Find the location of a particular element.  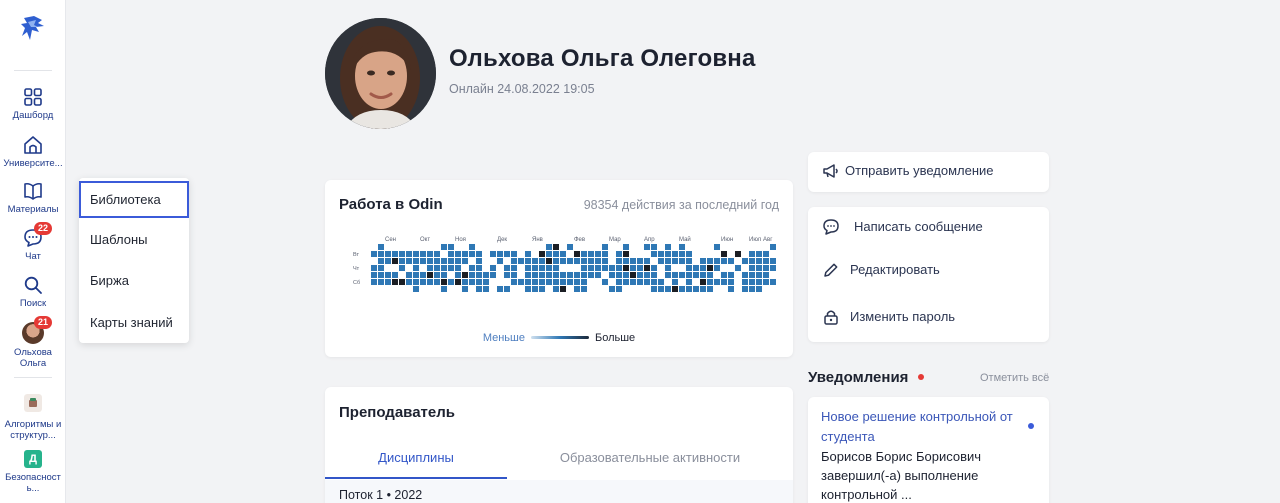

sidebar-item-dashboard: Дашборд is located at coordinates (33, 104).